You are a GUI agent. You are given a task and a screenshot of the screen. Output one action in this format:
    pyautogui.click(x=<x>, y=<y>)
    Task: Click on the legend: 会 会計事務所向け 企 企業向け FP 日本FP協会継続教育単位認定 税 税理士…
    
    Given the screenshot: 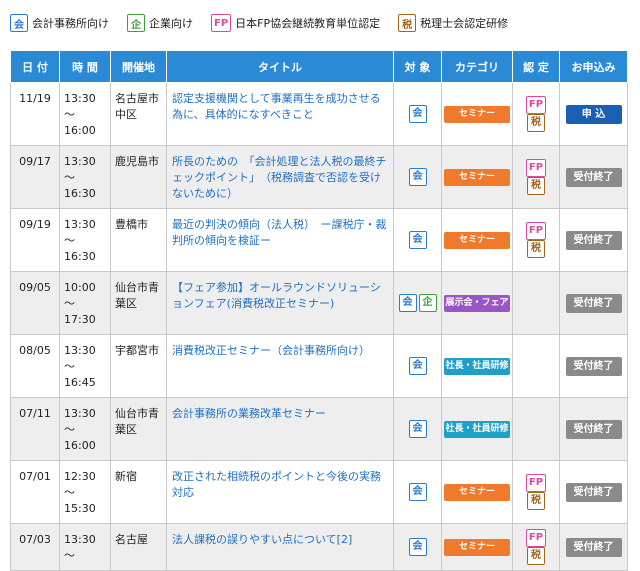 What is the action you would take?
    pyautogui.click(x=268, y=23)
    